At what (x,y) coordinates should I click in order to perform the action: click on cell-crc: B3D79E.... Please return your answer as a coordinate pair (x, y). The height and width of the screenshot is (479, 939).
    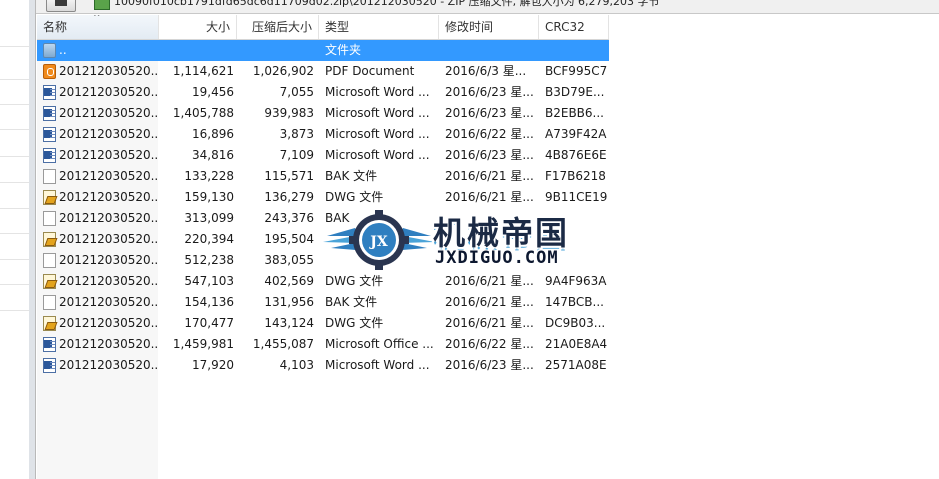
    Looking at the image, I should click on (575, 92).